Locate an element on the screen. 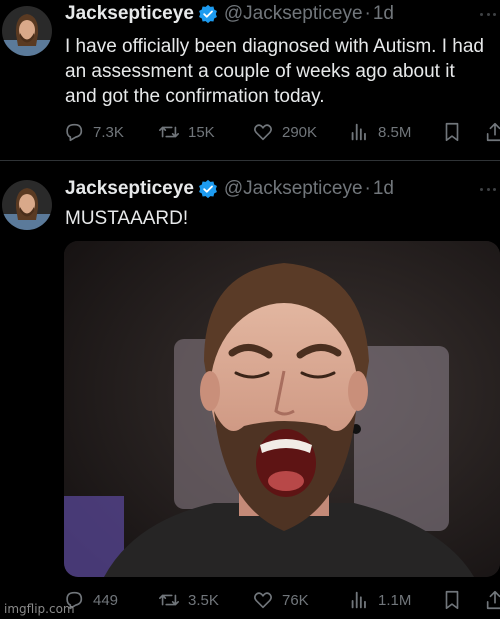  reply-icon is located at coordinates (74, 132).